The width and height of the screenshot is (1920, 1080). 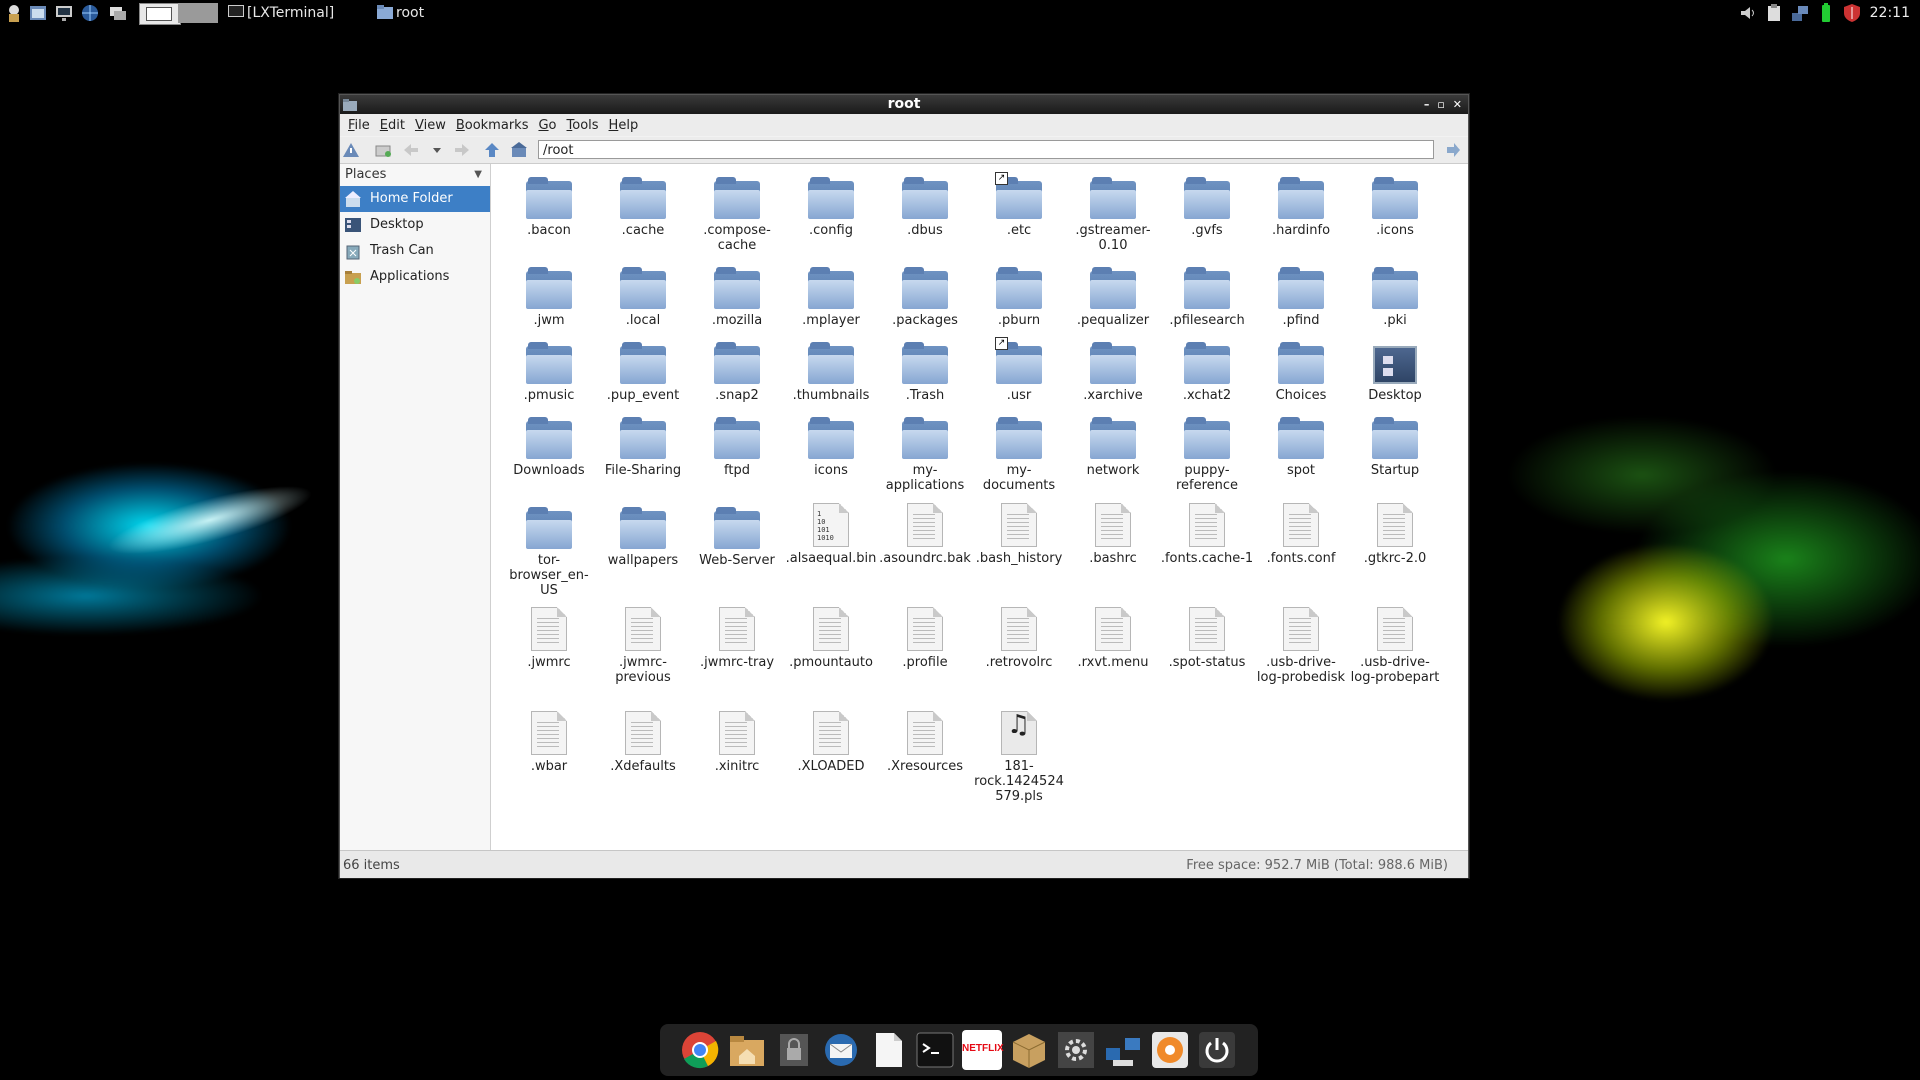 I want to click on up-button, so click(x=492, y=150).